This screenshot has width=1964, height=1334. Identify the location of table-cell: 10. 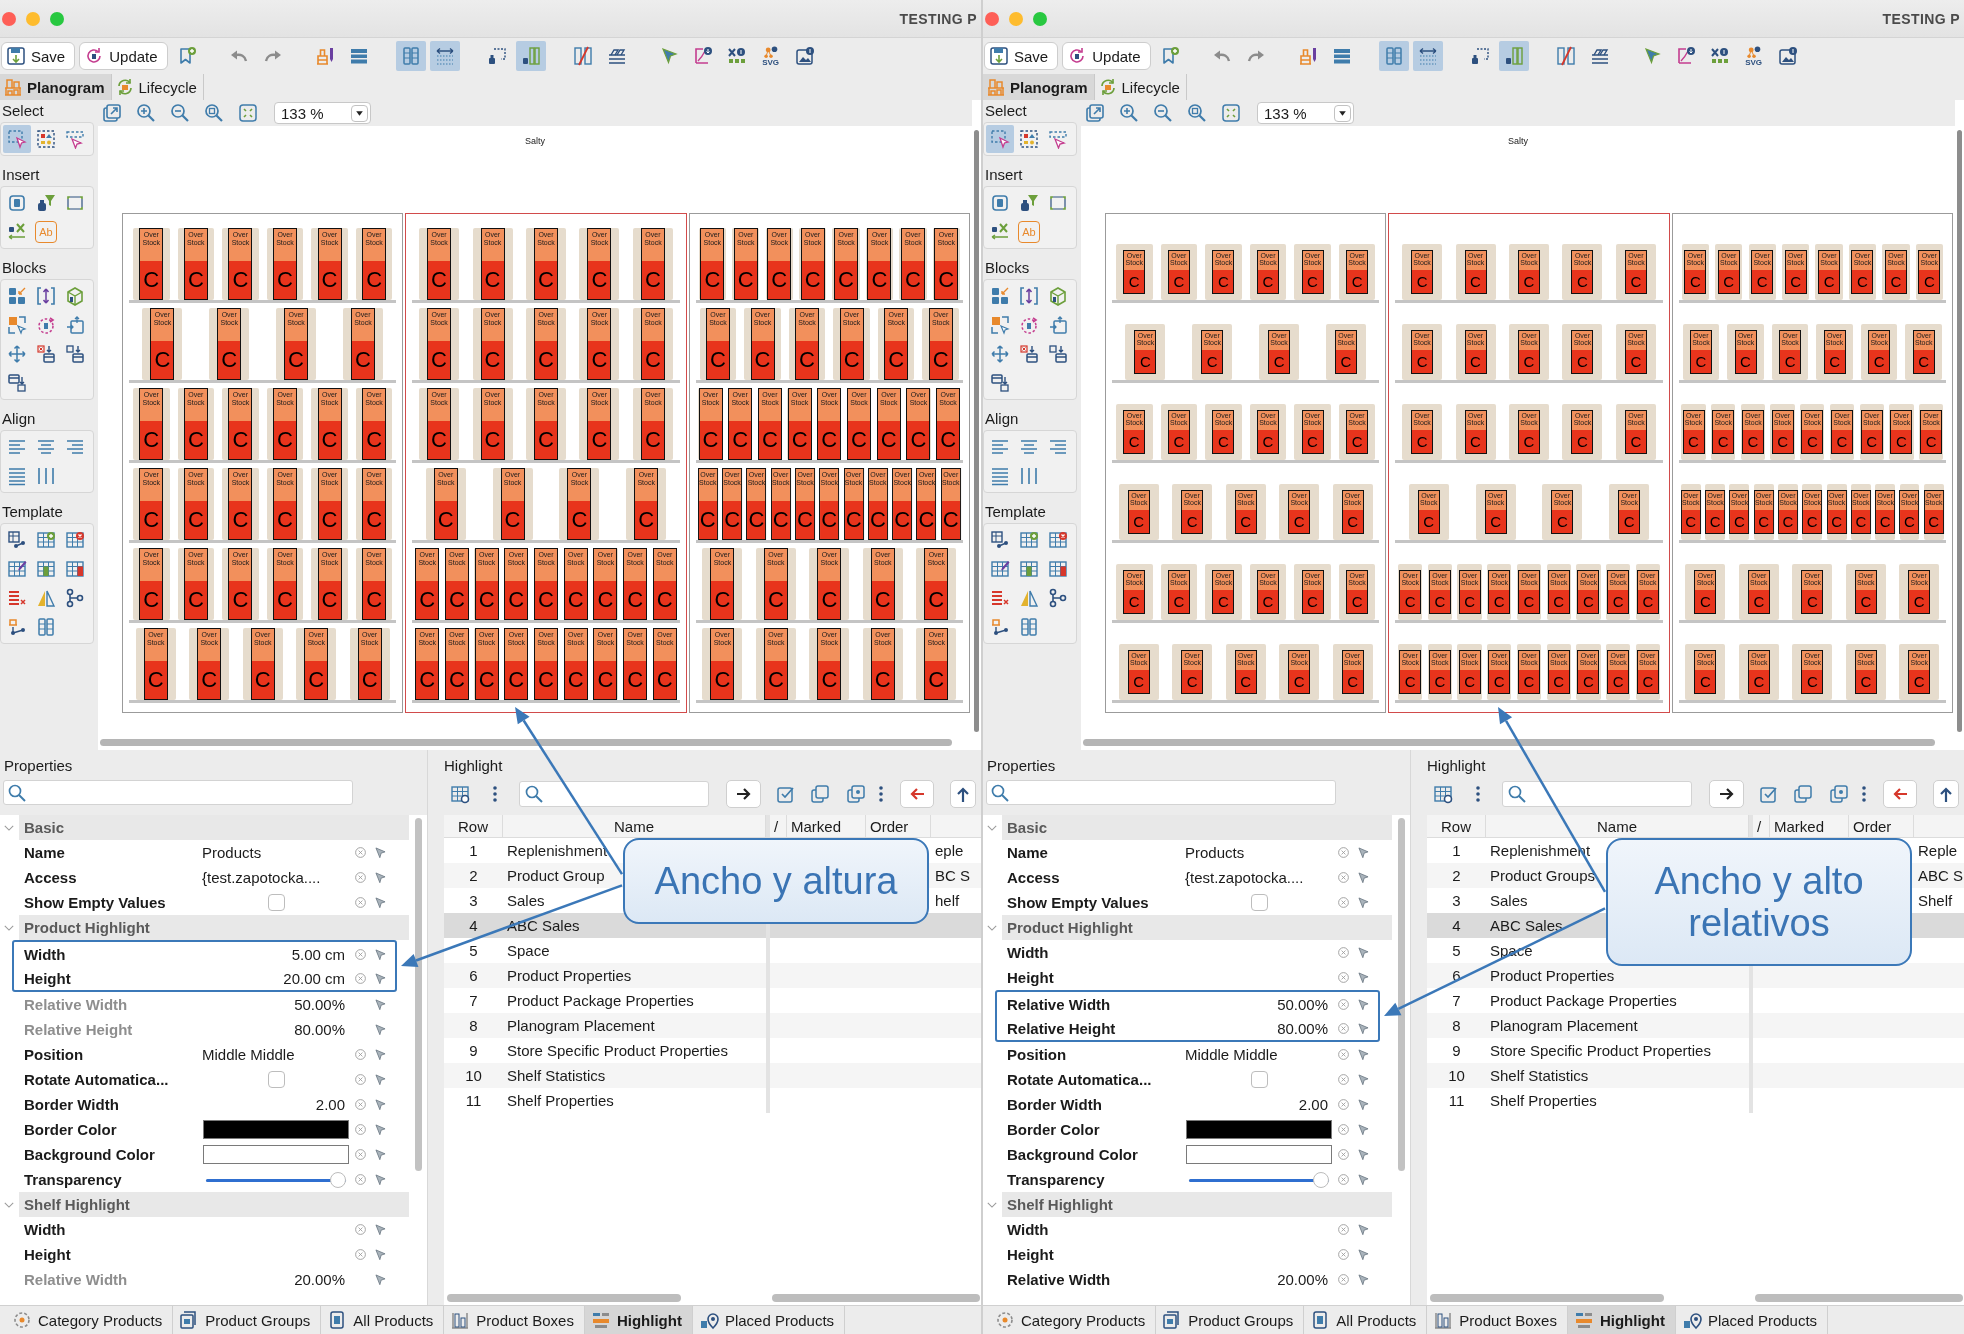
(473, 1075).